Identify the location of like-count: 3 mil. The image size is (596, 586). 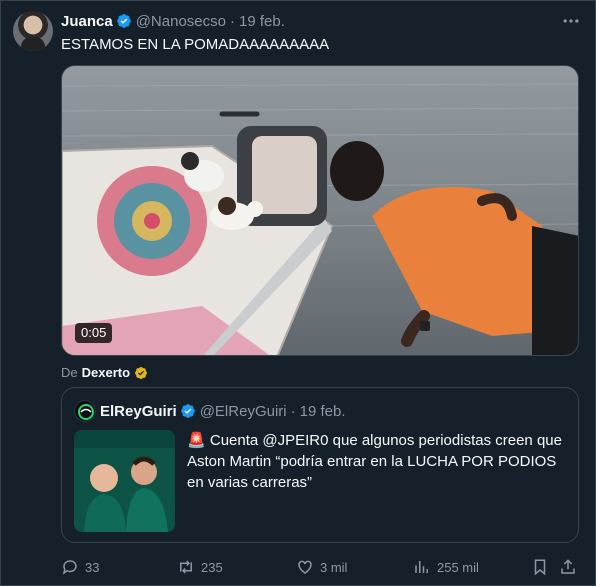
(334, 567).